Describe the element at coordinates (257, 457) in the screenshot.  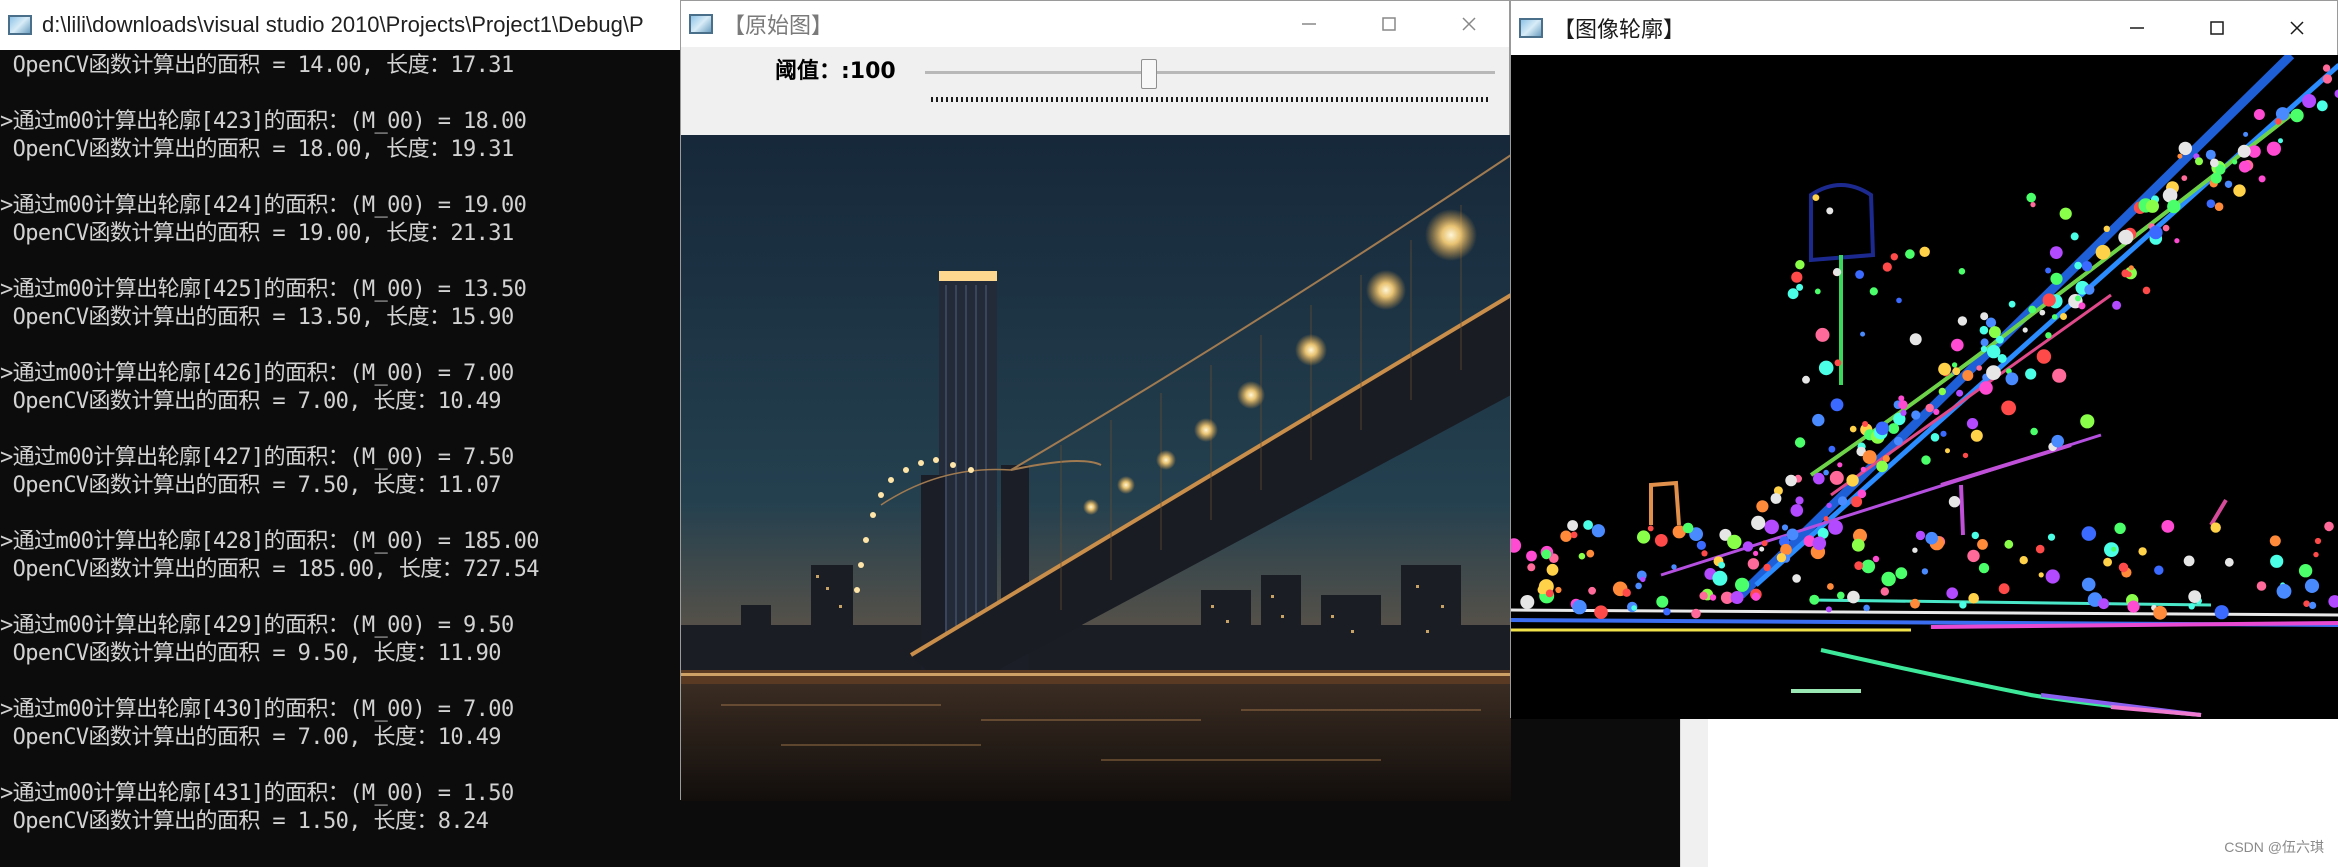
I see `console-line: >通过m00计算出轮廓[427]的面积：(M_00) = 7.50` at that location.